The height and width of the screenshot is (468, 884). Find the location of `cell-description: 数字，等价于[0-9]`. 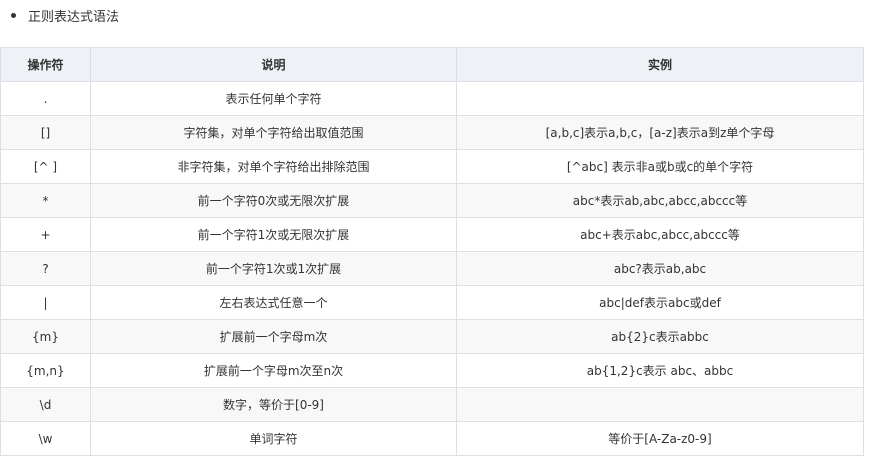

cell-description: 数字，等价于[0-9] is located at coordinates (273, 404).